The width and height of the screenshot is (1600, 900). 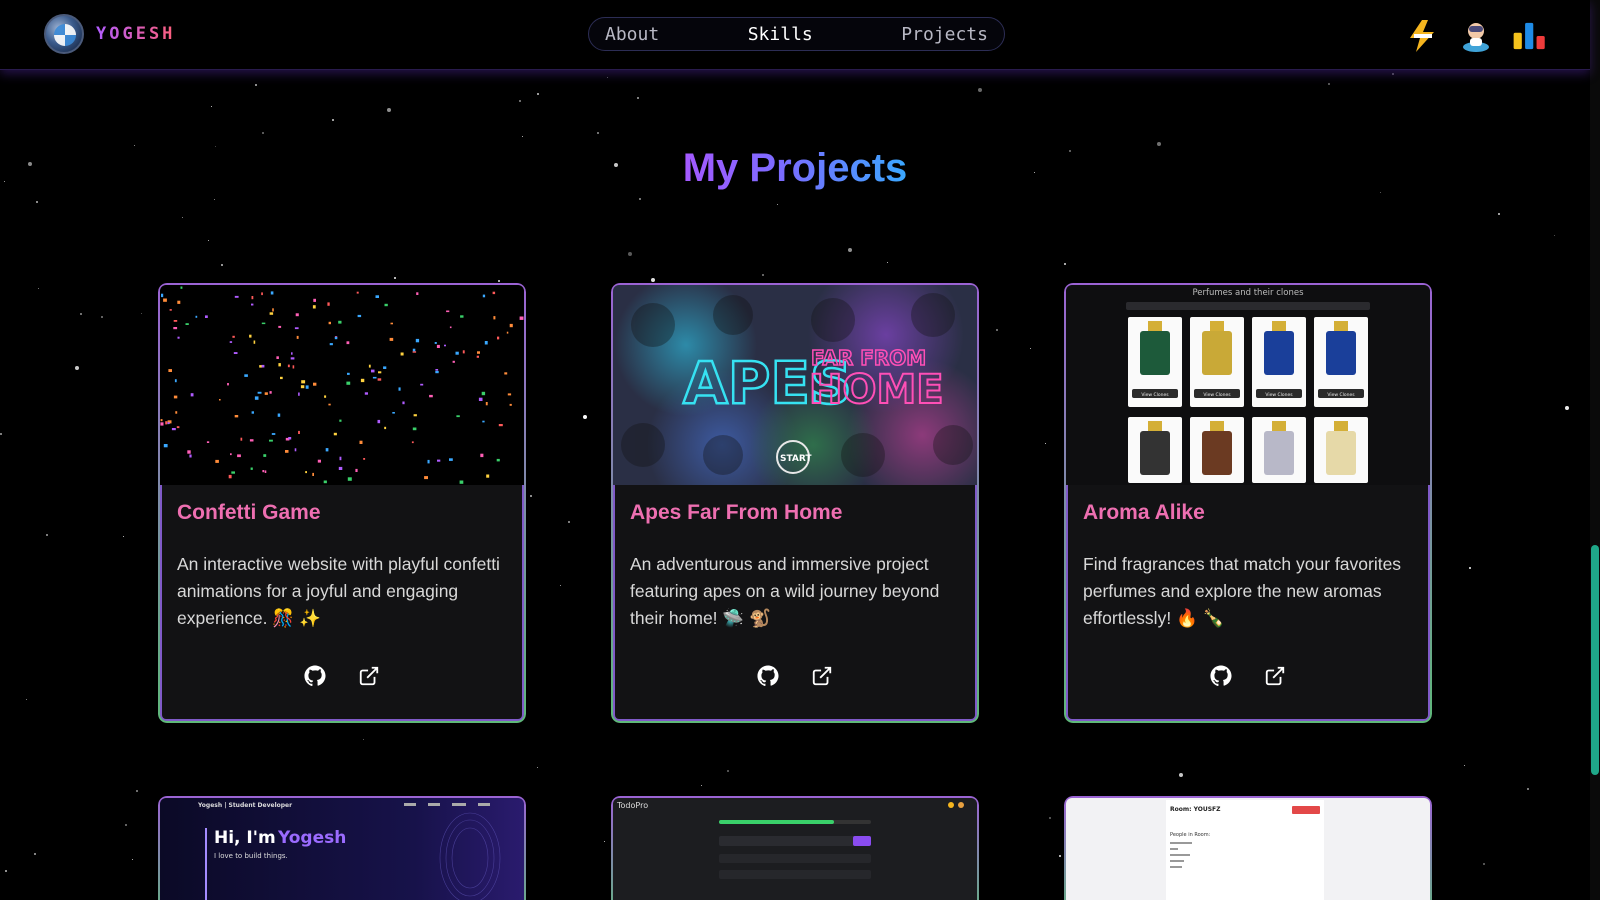 I want to click on portfolio-name-text: Yogesh, so click(x=311, y=838).